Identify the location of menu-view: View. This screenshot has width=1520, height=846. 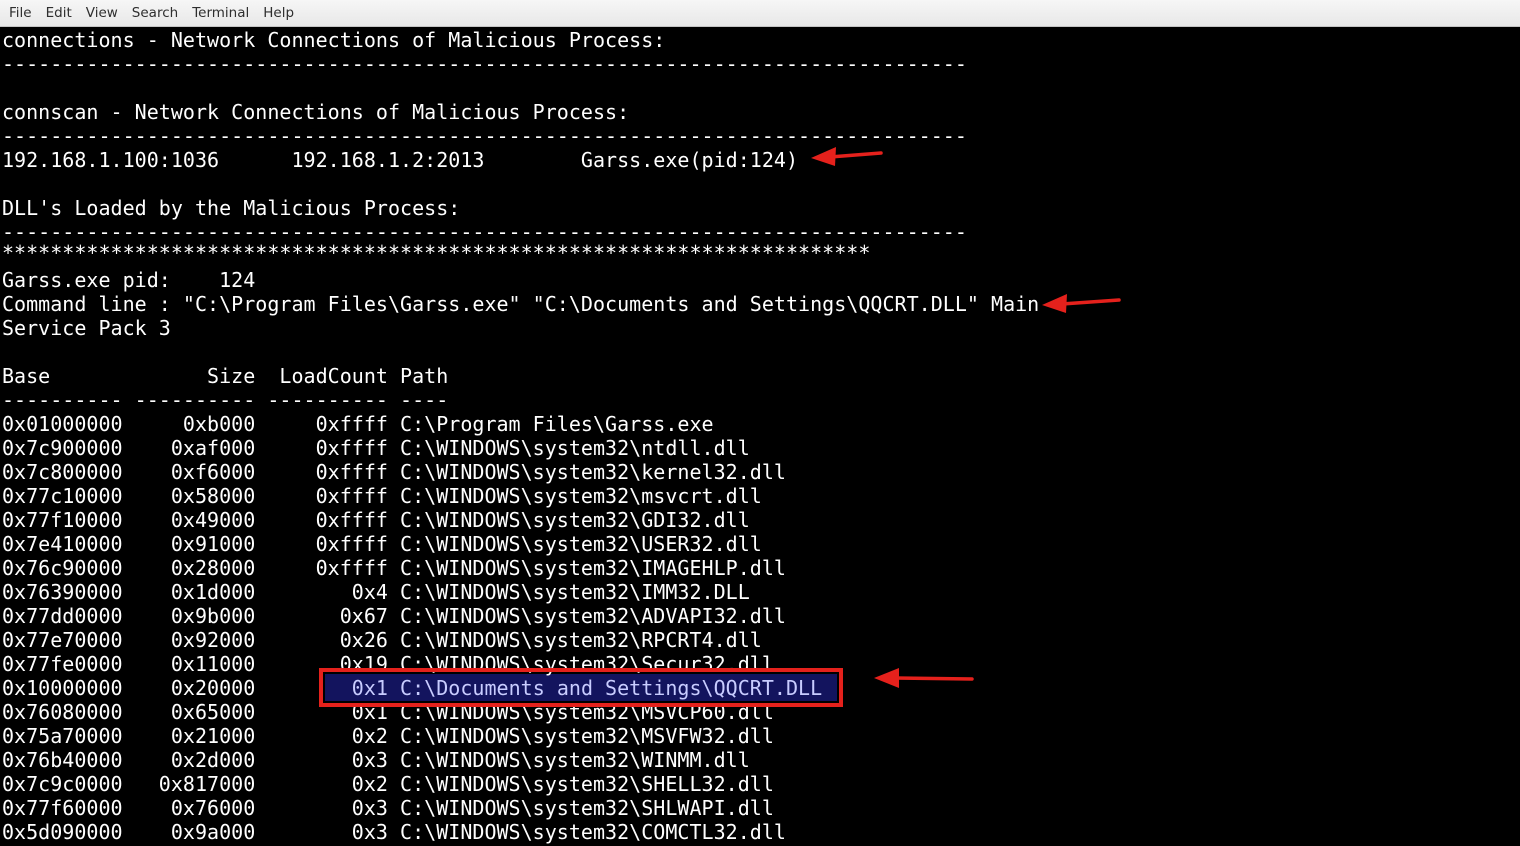
(102, 13).